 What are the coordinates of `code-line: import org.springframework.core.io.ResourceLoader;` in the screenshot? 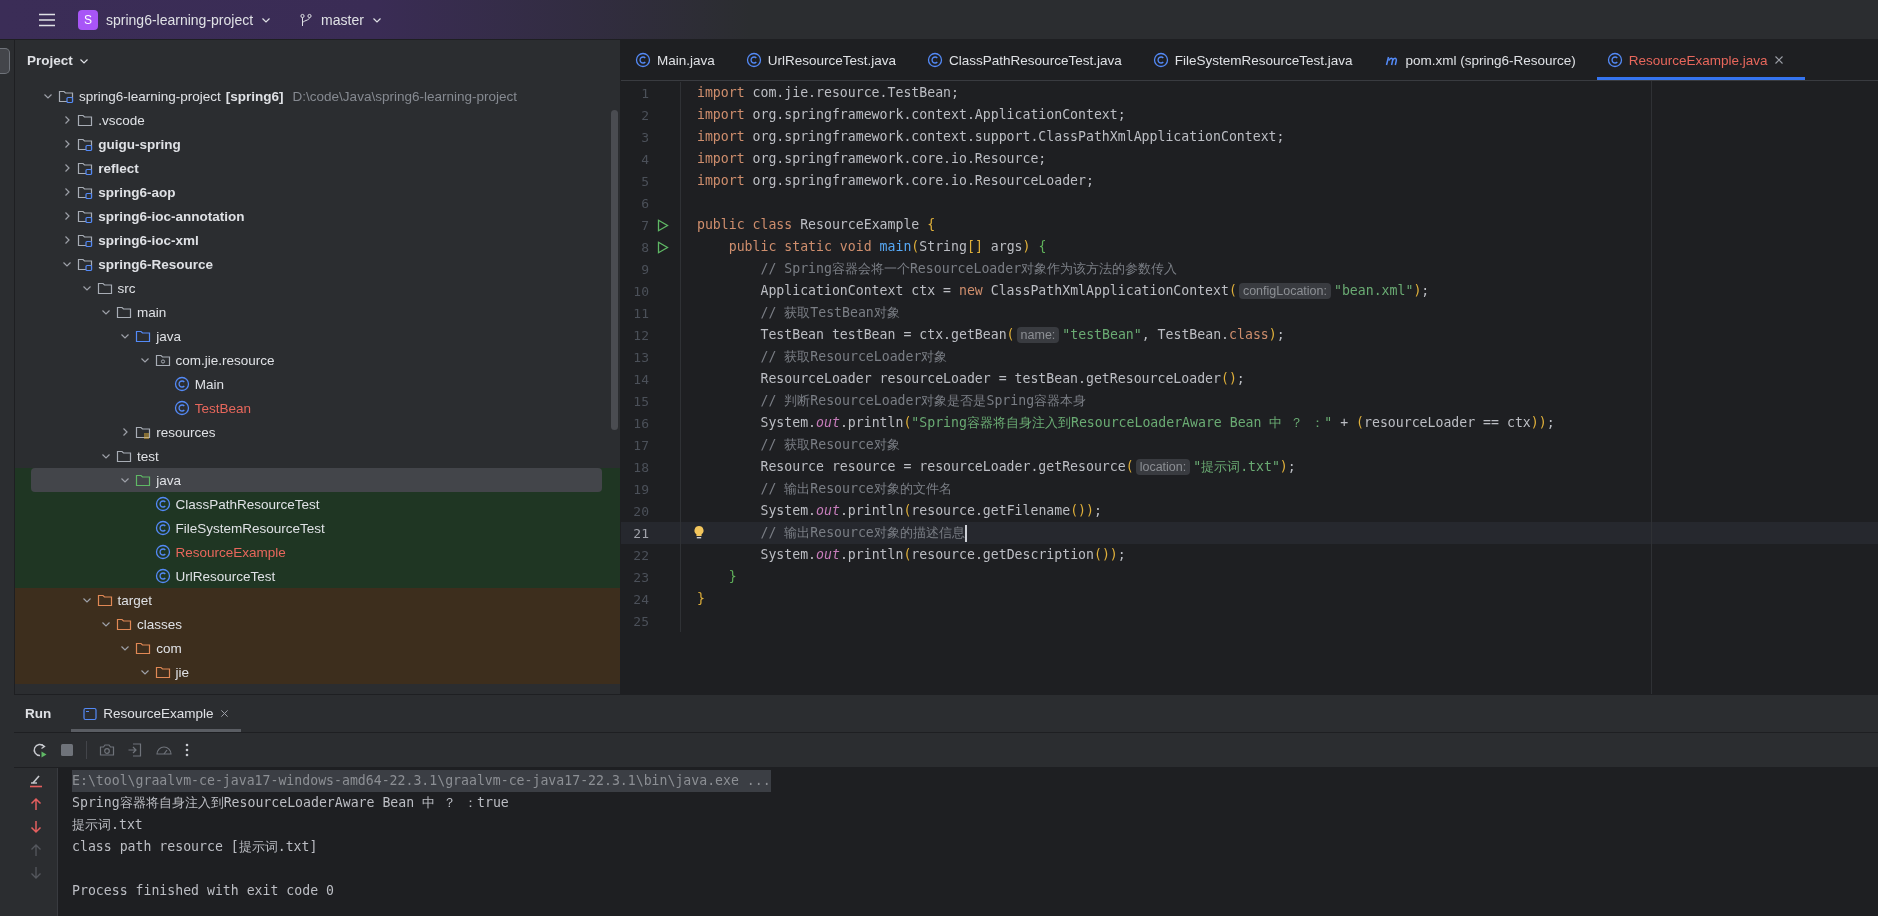 It's located at (894, 181).